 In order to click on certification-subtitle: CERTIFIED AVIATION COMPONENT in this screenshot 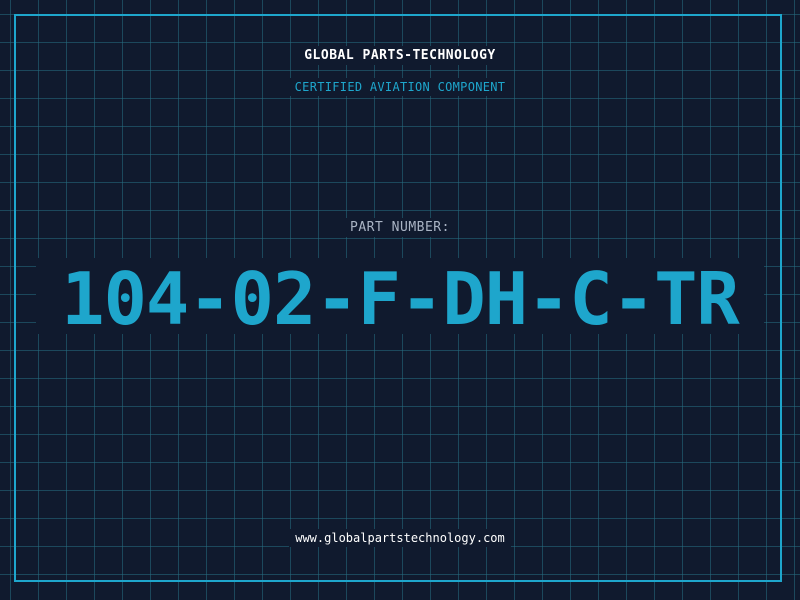, I will do `click(400, 87)`.